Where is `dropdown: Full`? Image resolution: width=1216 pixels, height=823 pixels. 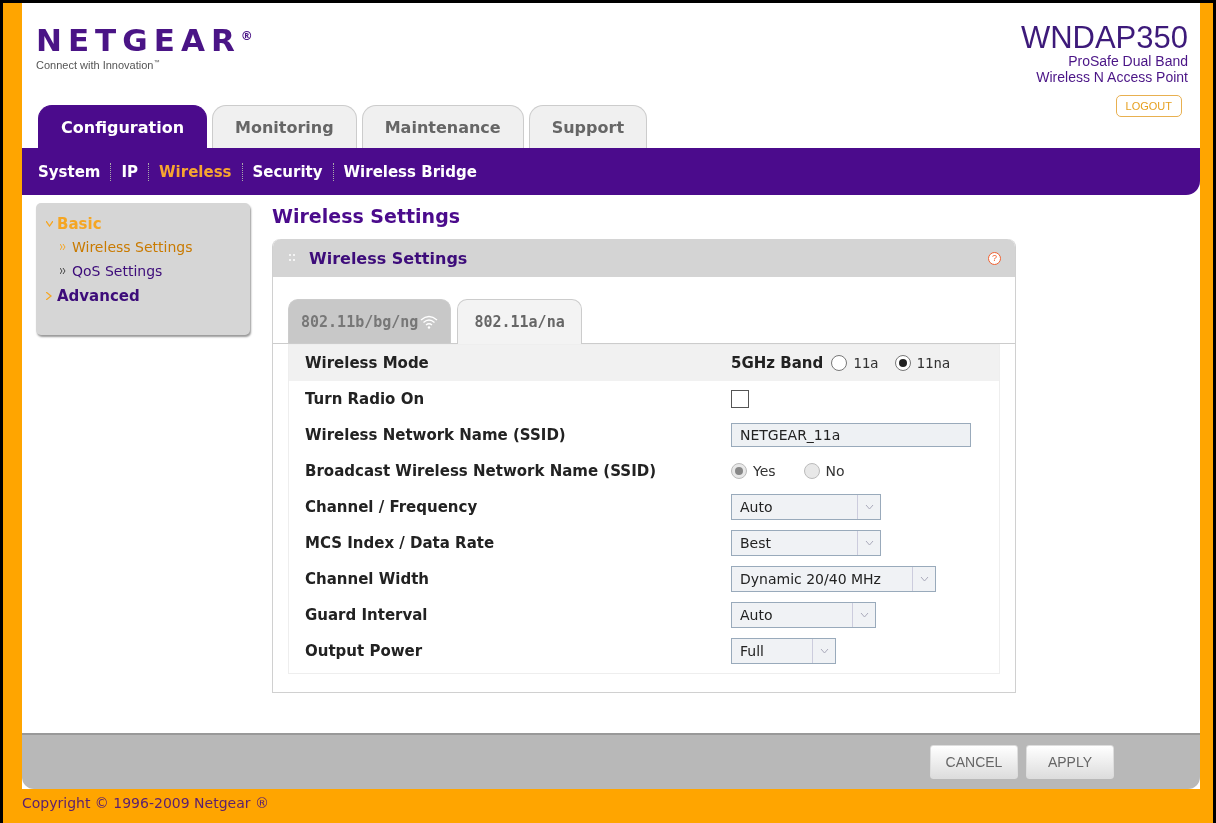 dropdown: Full is located at coordinates (783, 651).